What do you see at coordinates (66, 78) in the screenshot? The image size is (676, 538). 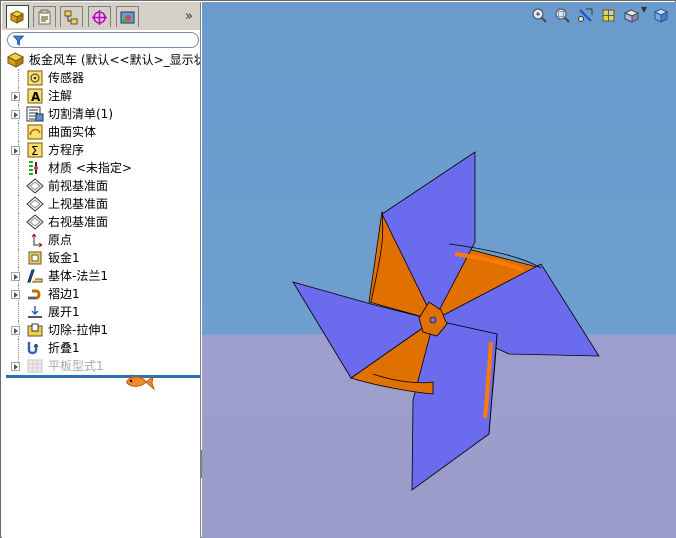 I see `tree-item-label: 传感器` at bounding box center [66, 78].